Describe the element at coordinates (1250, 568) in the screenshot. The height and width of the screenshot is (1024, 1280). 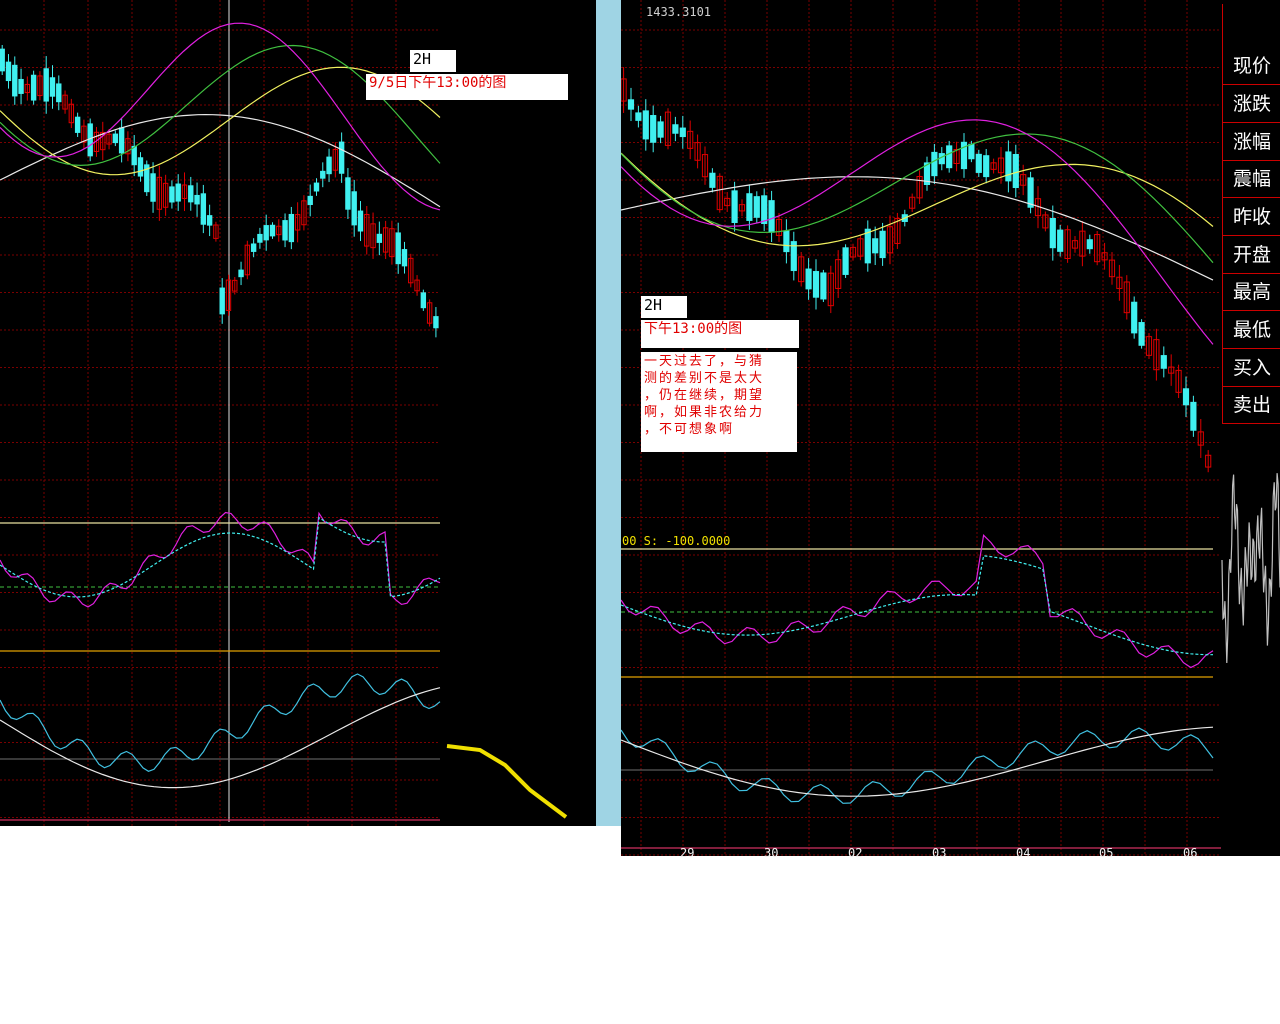
I see `mini-tick-line` at that location.